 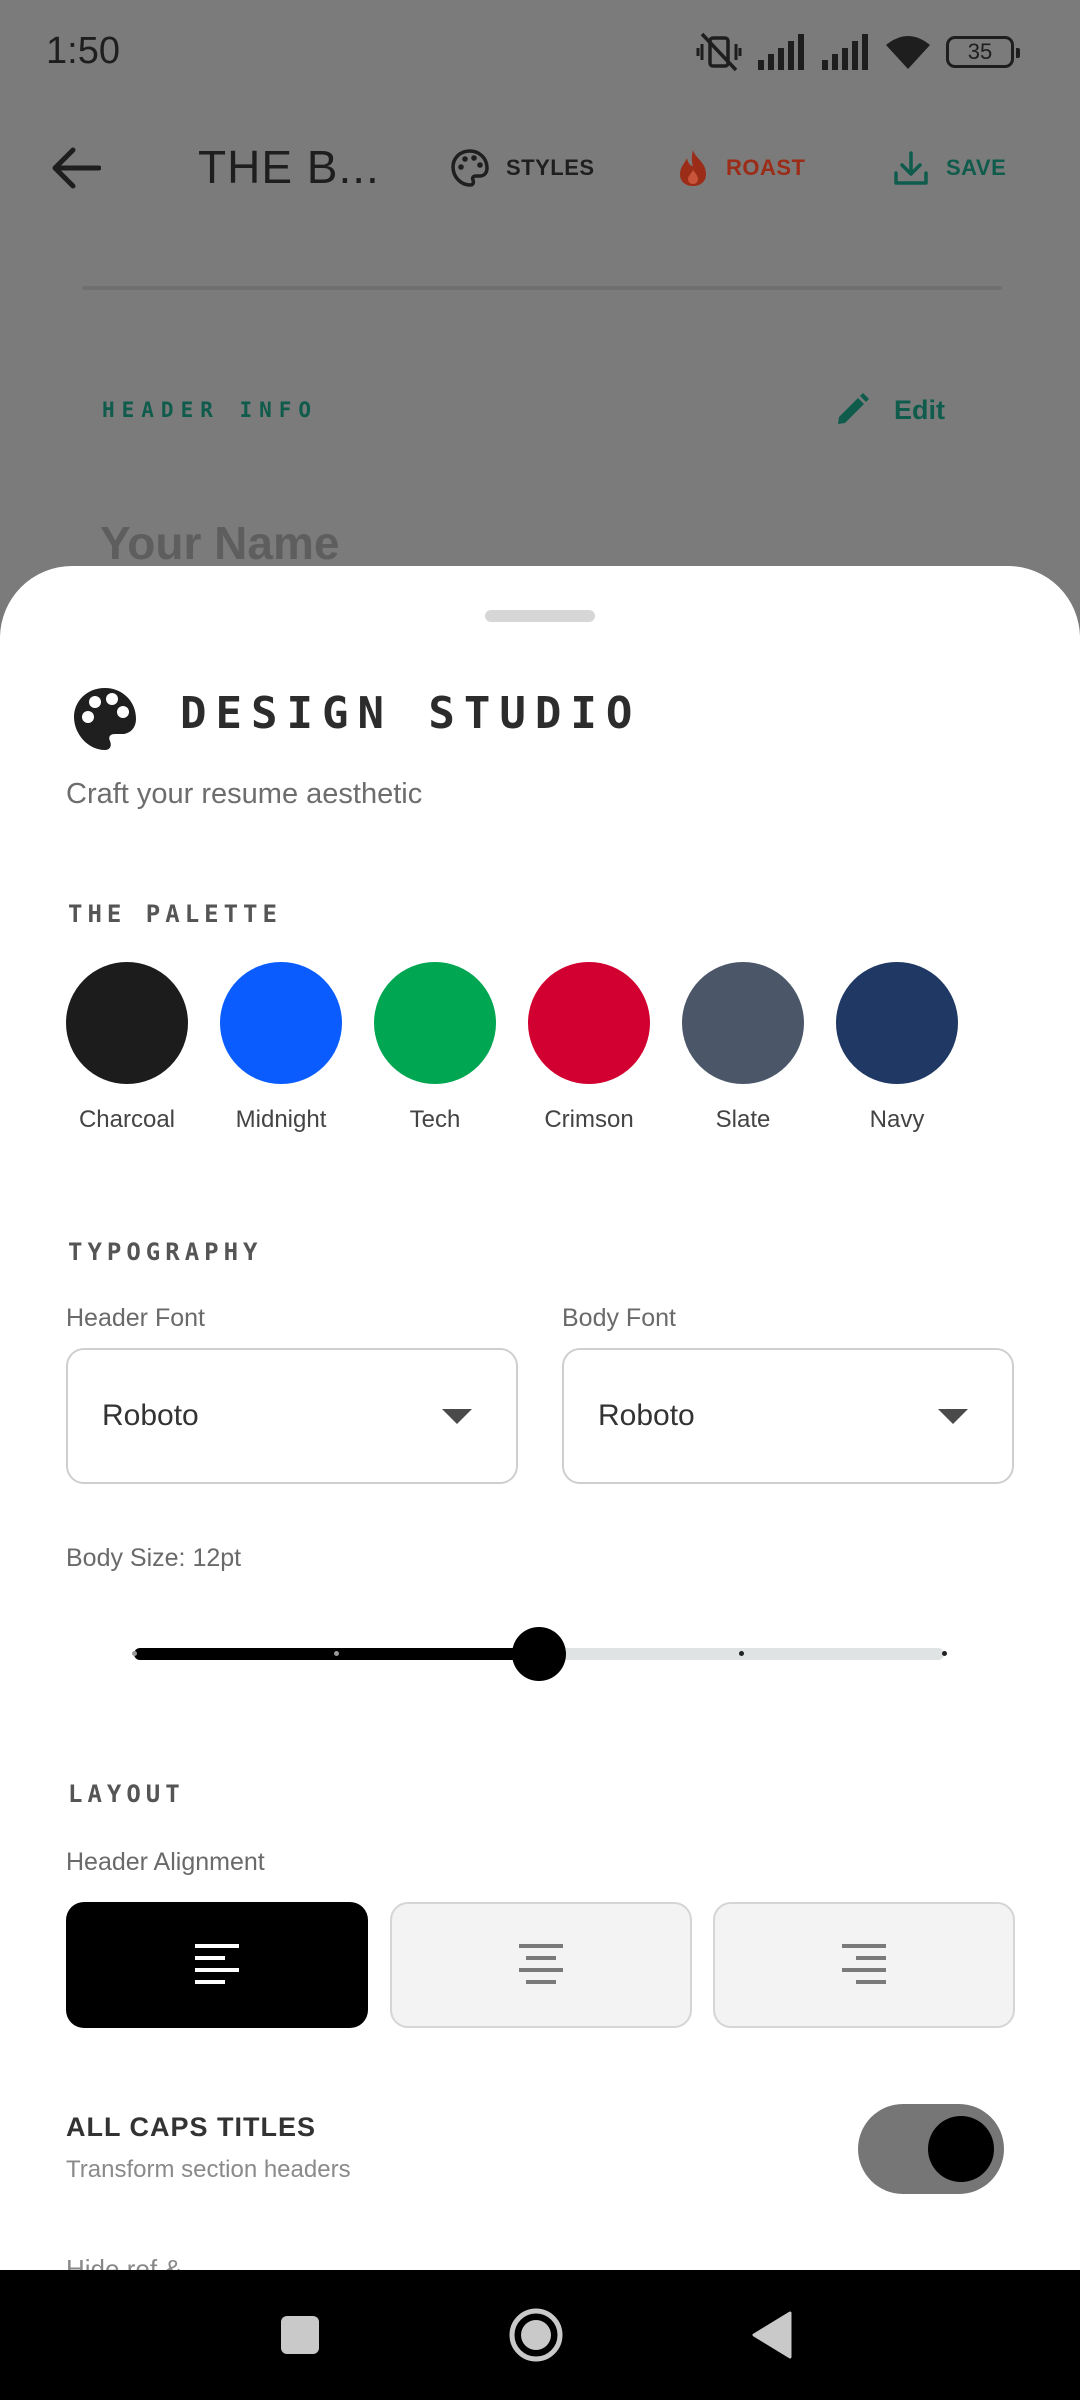 What do you see at coordinates (788, 1416) in the screenshot?
I see `body-font-select: Roboto` at bounding box center [788, 1416].